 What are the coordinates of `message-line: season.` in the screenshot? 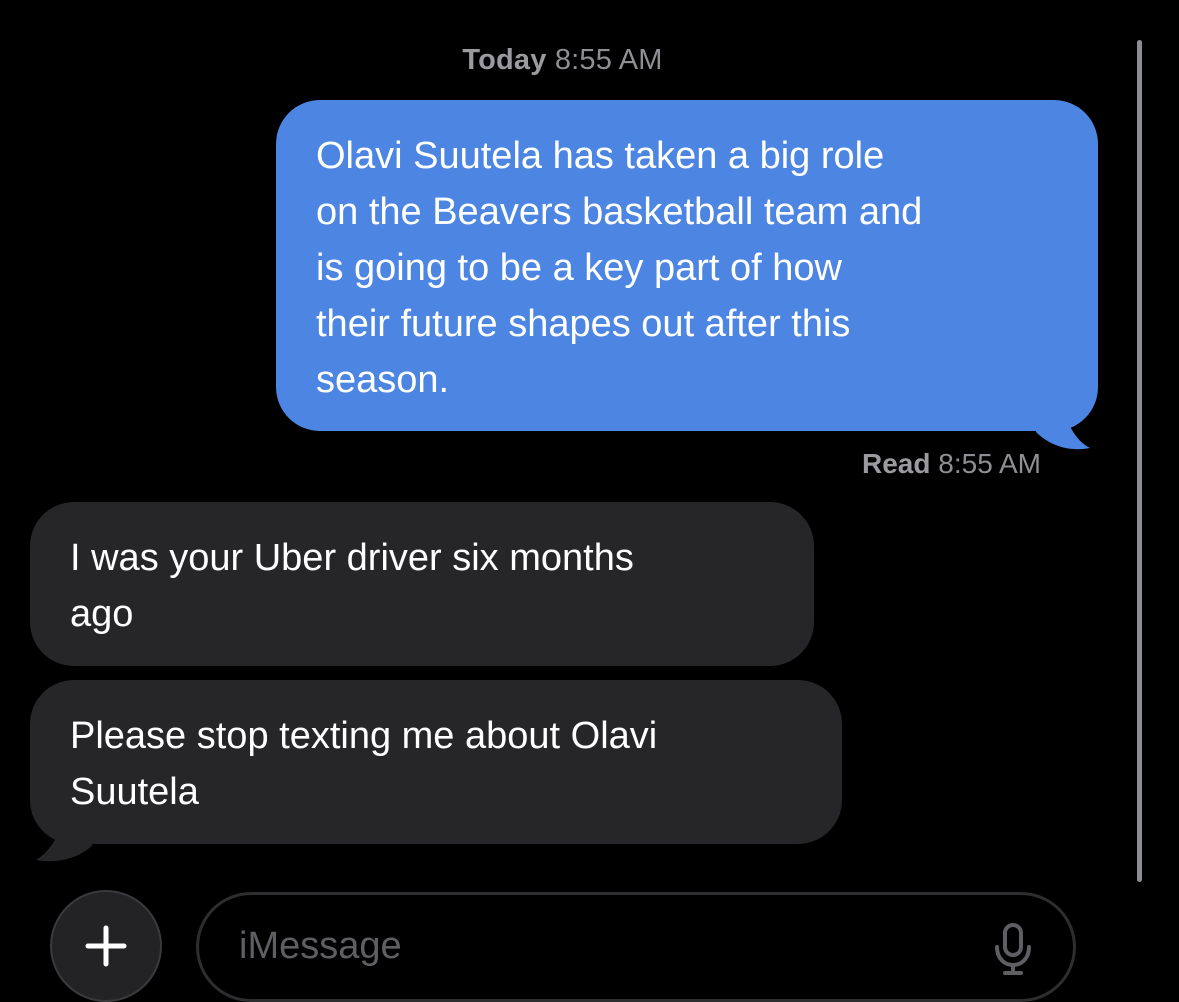 It's located at (383, 380).